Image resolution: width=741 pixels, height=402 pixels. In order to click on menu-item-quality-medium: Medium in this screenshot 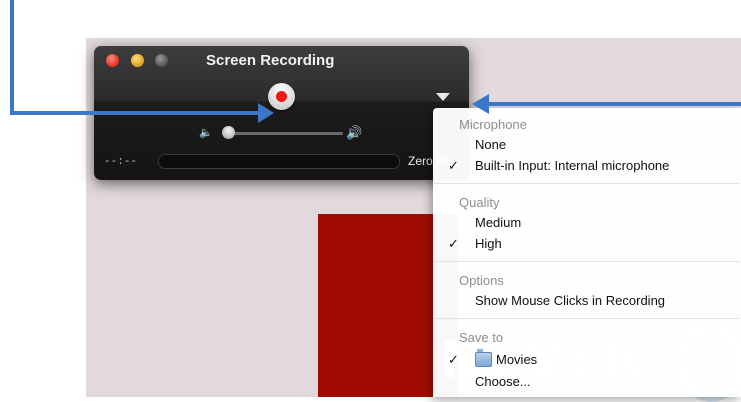, I will do `click(498, 222)`.